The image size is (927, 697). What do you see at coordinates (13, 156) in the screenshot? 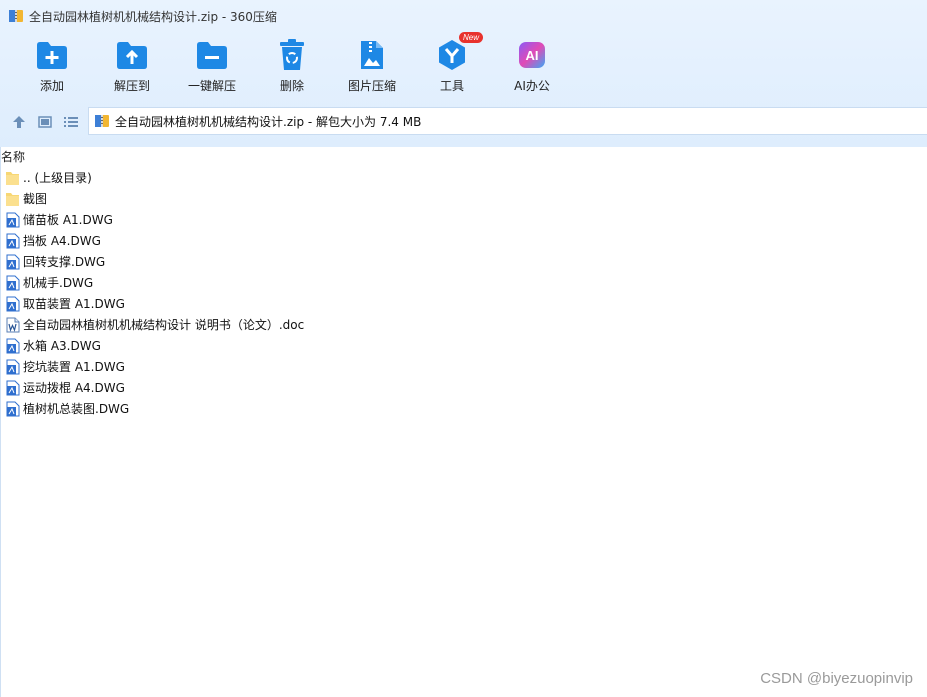
I see `column-header-name: 名称` at bounding box center [13, 156].